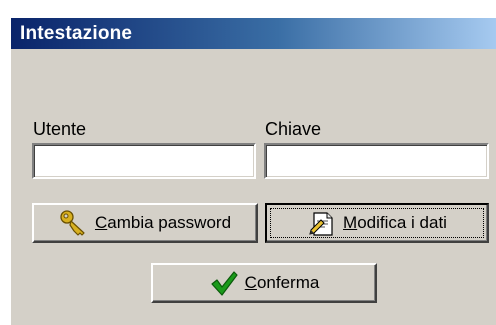 The width and height of the screenshot is (496, 325). What do you see at coordinates (253, 33) in the screenshot?
I see `title-bar: Intestazione` at bounding box center [253, 33].